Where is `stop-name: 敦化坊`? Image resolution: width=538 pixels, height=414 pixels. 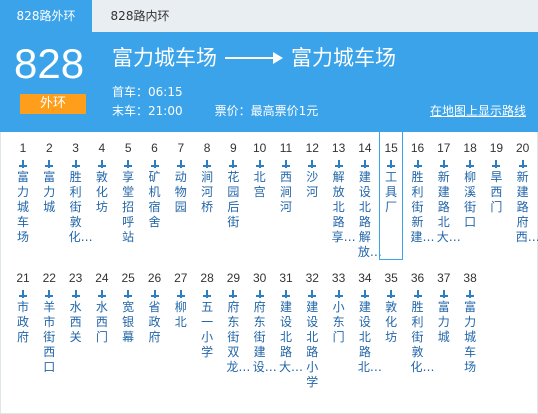 stop-name: 敦化坊 is located at coordinates (101, 192).